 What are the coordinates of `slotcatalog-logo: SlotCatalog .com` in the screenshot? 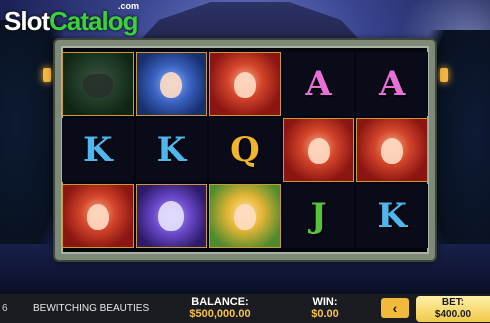 It's located at (71, 20).